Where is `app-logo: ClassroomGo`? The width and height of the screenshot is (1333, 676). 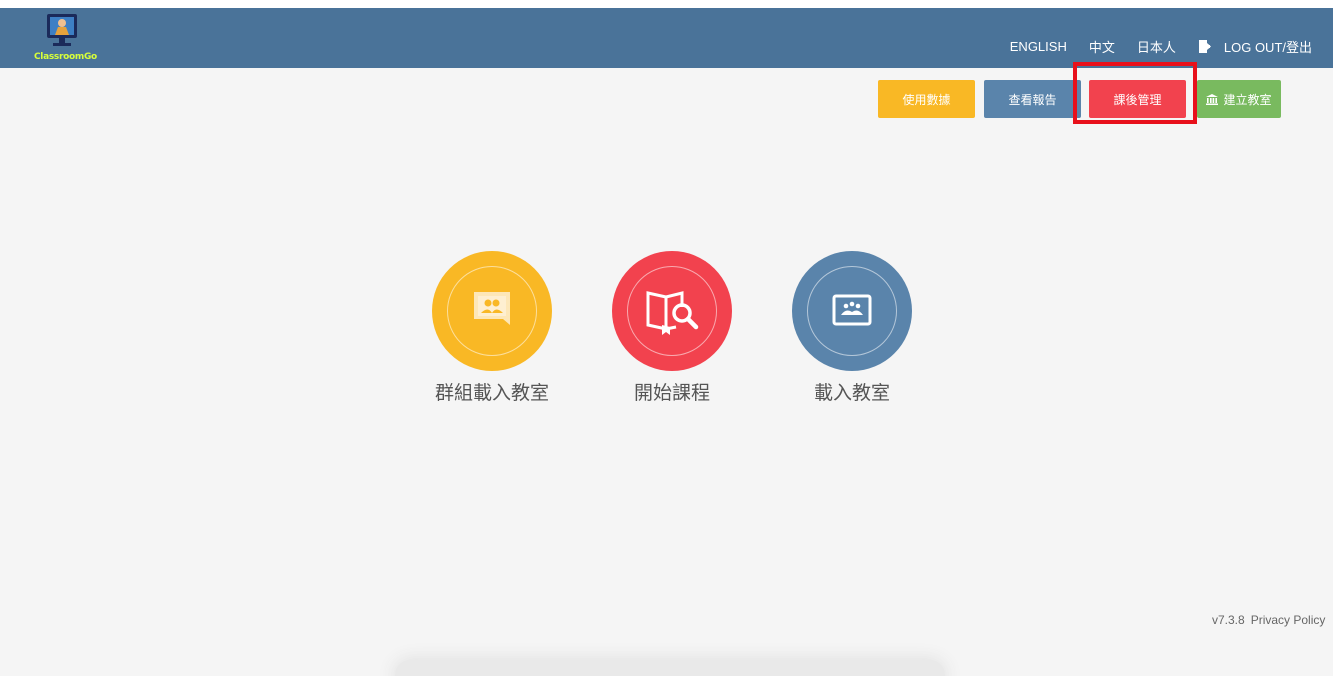 app-logo: ClassroomGo is located at coordinates (65, 38).